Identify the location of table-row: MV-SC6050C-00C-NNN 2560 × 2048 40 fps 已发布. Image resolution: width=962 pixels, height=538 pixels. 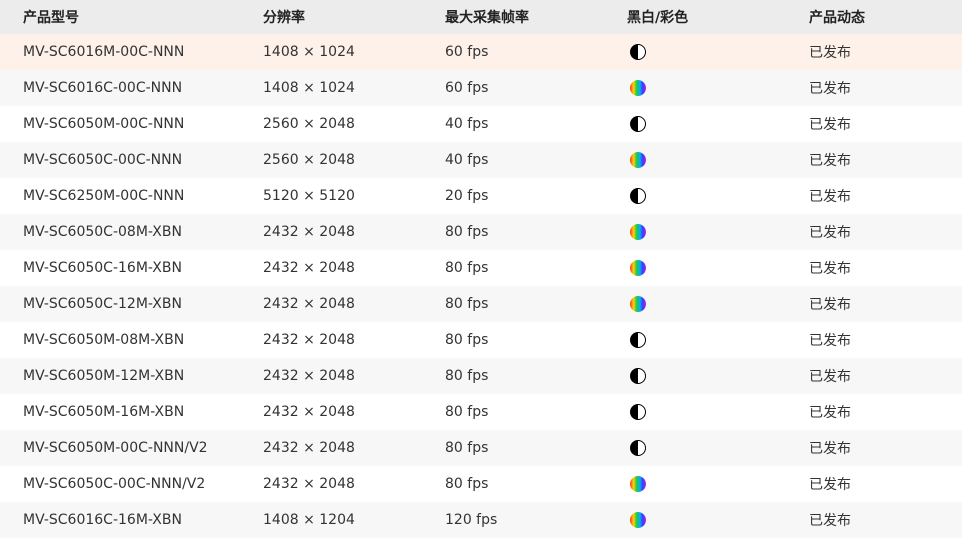
(481, 160).